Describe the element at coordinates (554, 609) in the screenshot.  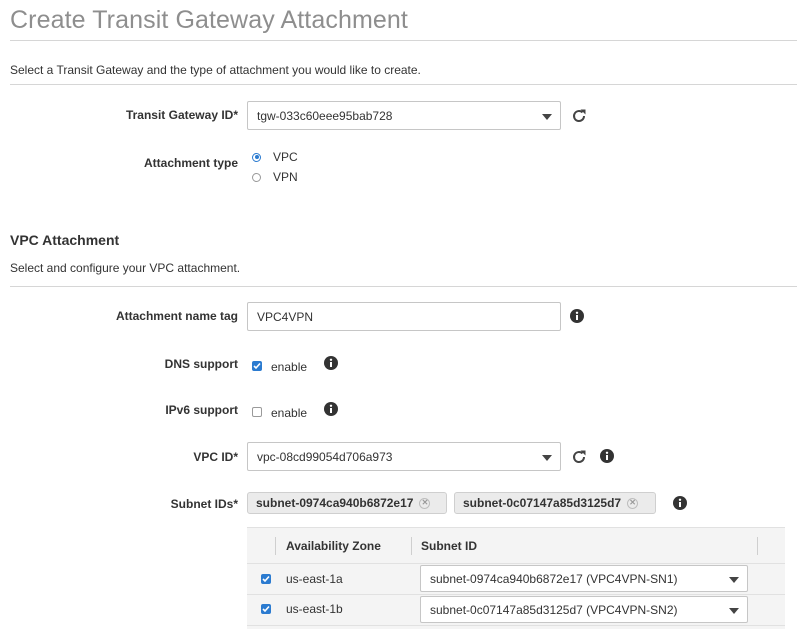
I see `subnet-select-value: subnet-0c07147a85d3125d7 (VPC4VPN-SN2)` at that location.